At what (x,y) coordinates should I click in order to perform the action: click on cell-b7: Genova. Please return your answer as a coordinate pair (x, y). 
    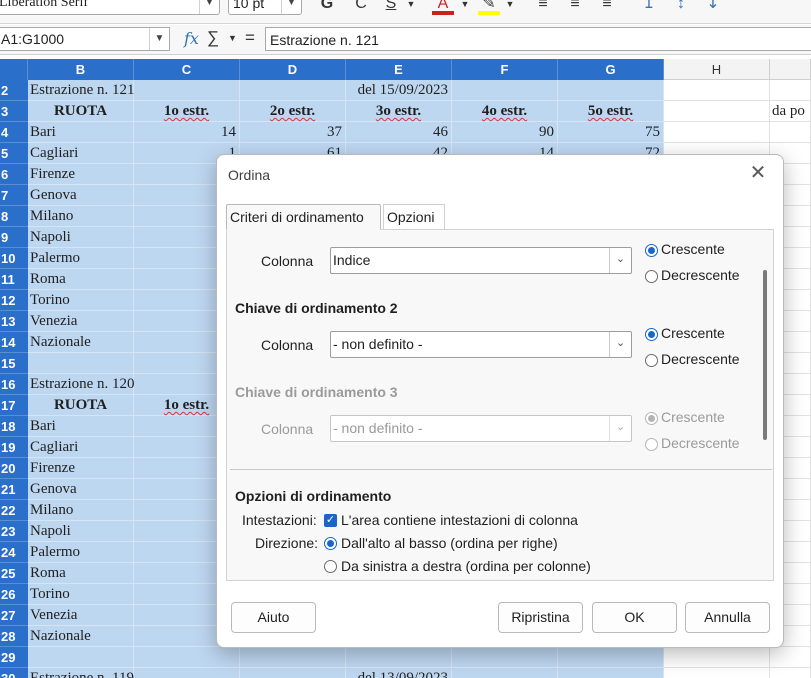
    Looking at the image, I should click on (81, 195).